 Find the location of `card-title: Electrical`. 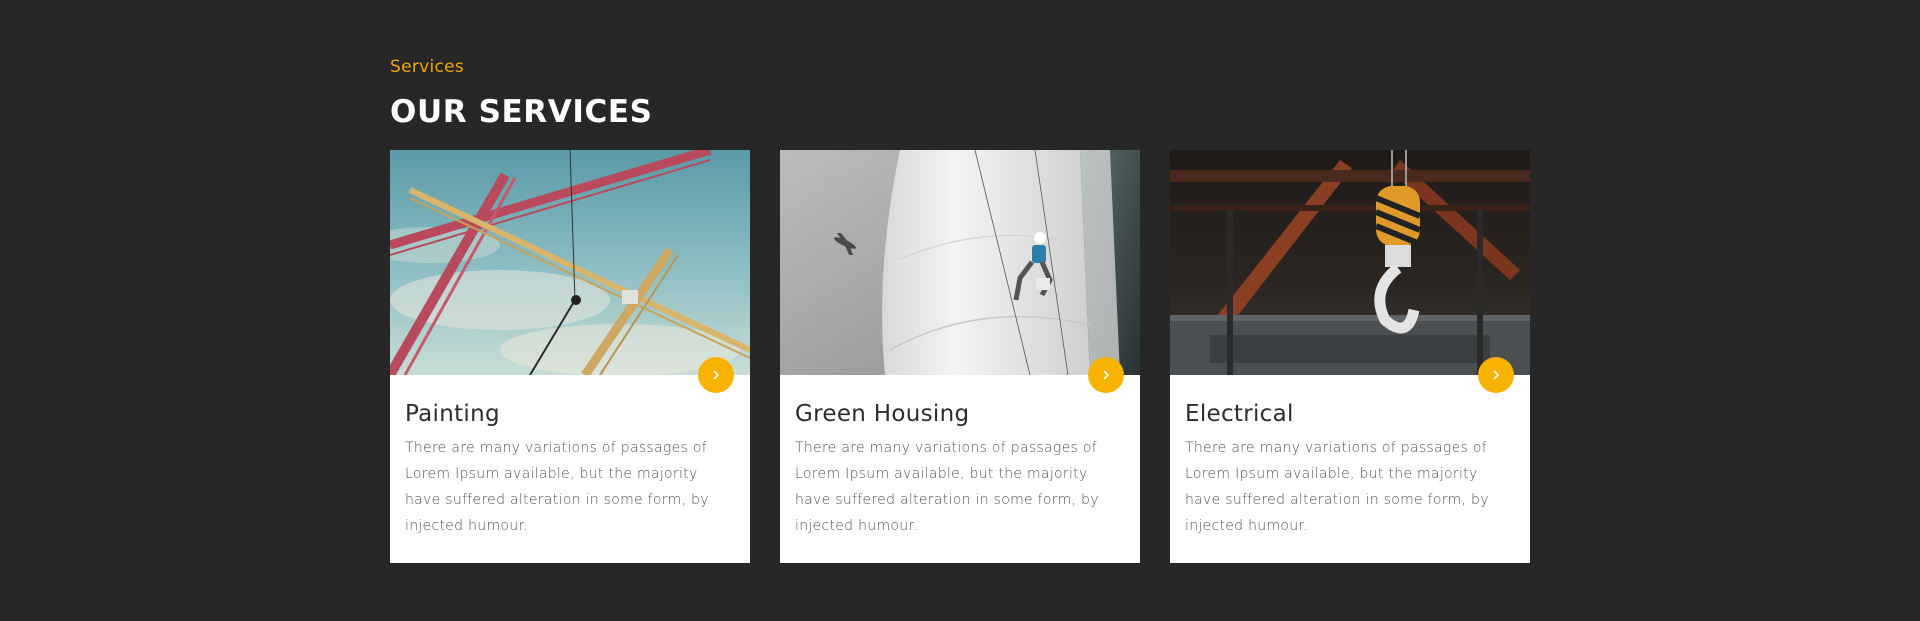

card-title: Electrical is located at coordinates (1239, 414).